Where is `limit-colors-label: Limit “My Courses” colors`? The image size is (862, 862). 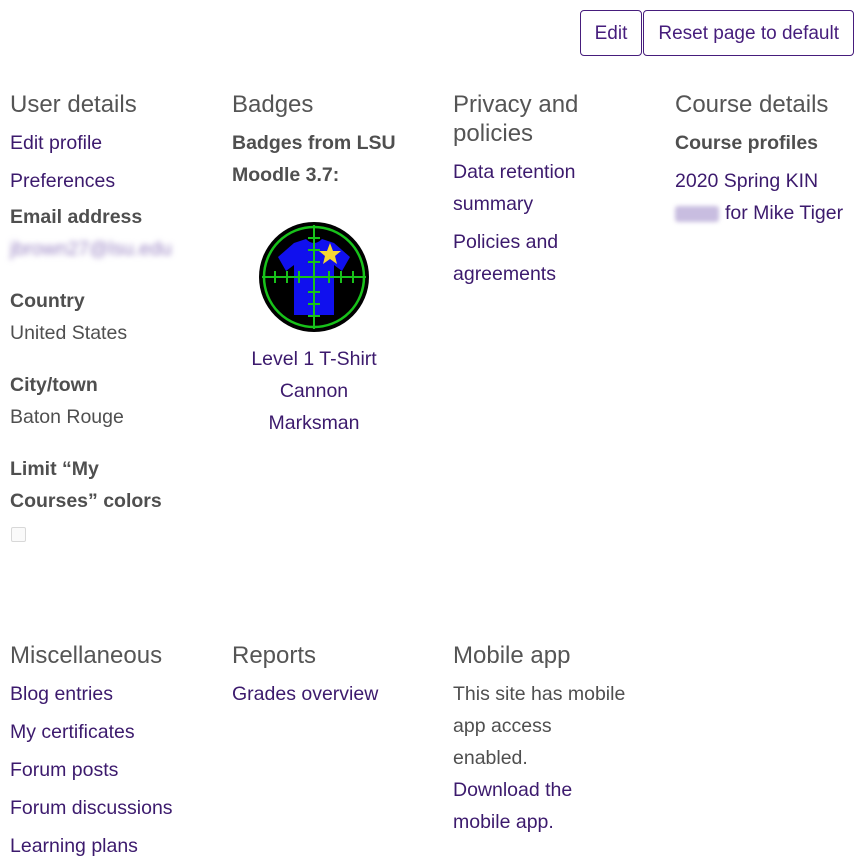
limit-colors-label: Limit “My Courses” colors is located at coordinates (86, 485).